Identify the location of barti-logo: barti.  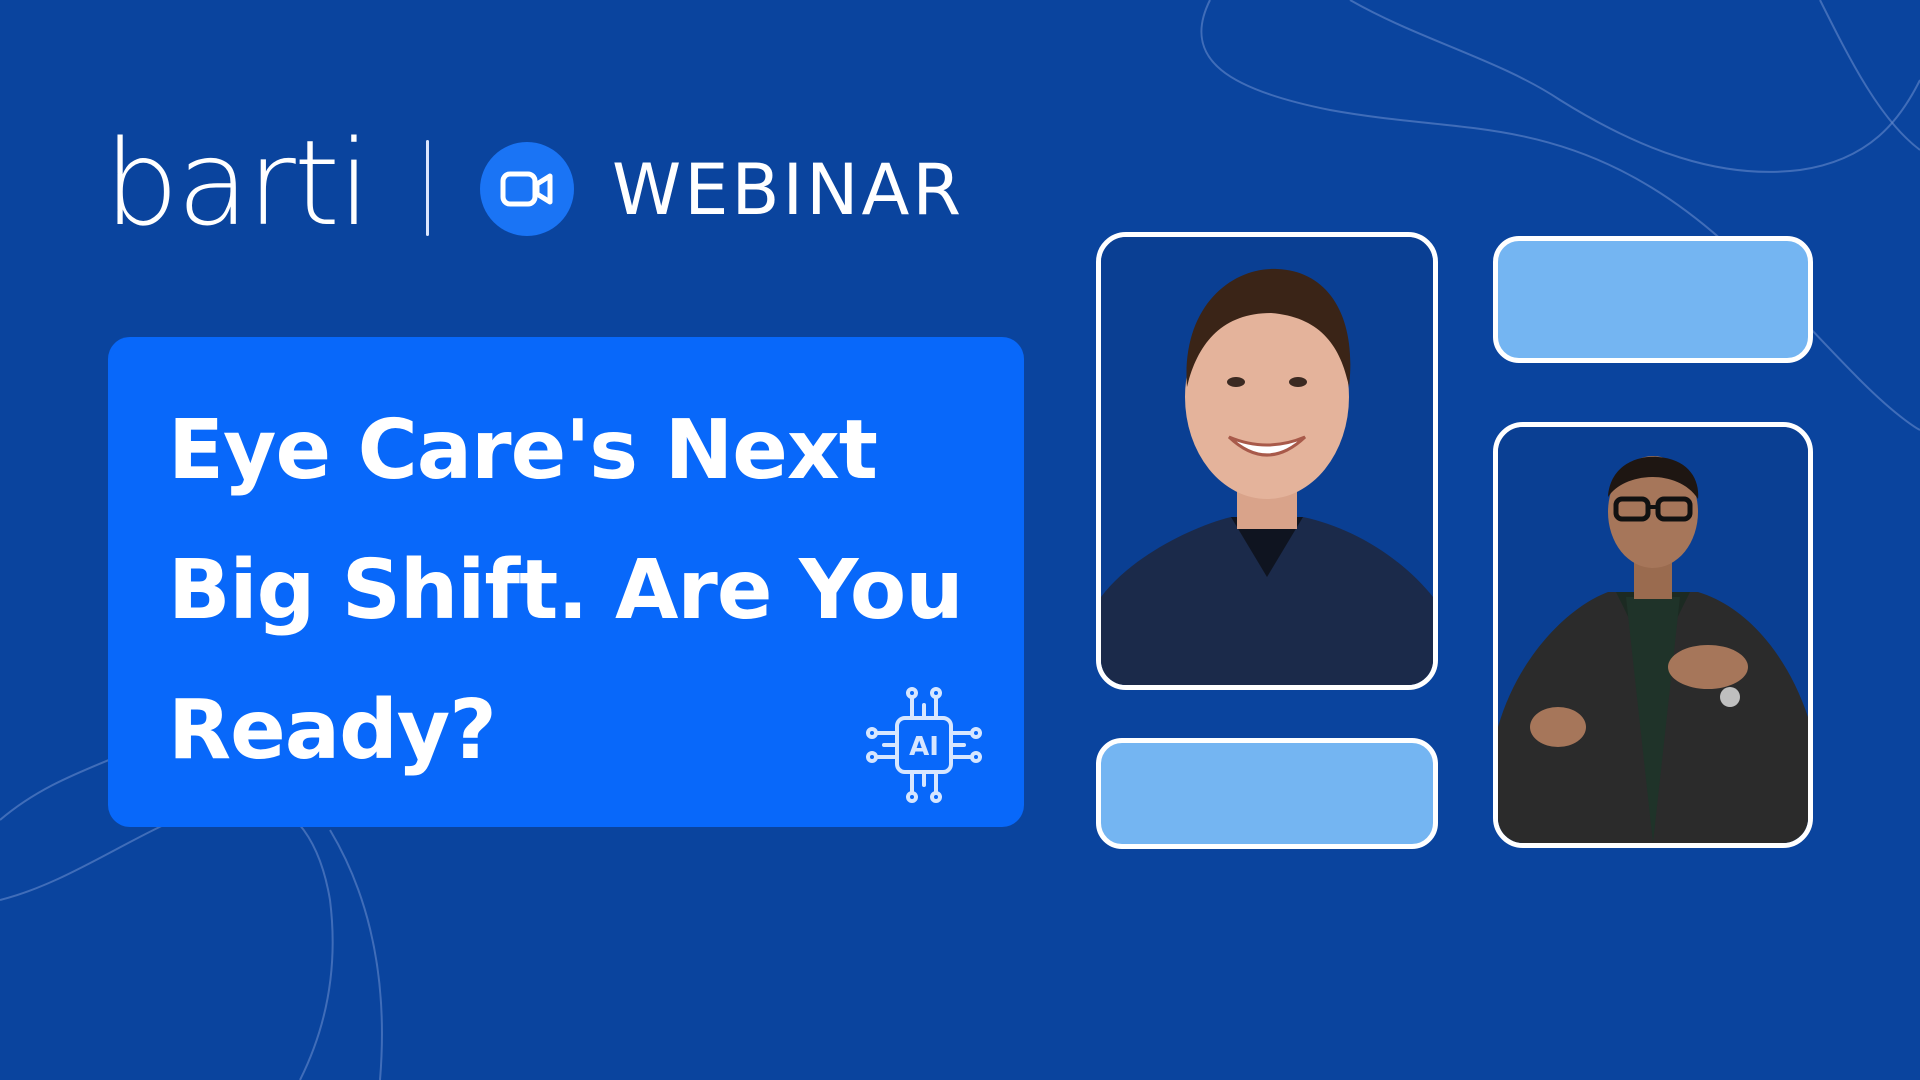
(237, 183).